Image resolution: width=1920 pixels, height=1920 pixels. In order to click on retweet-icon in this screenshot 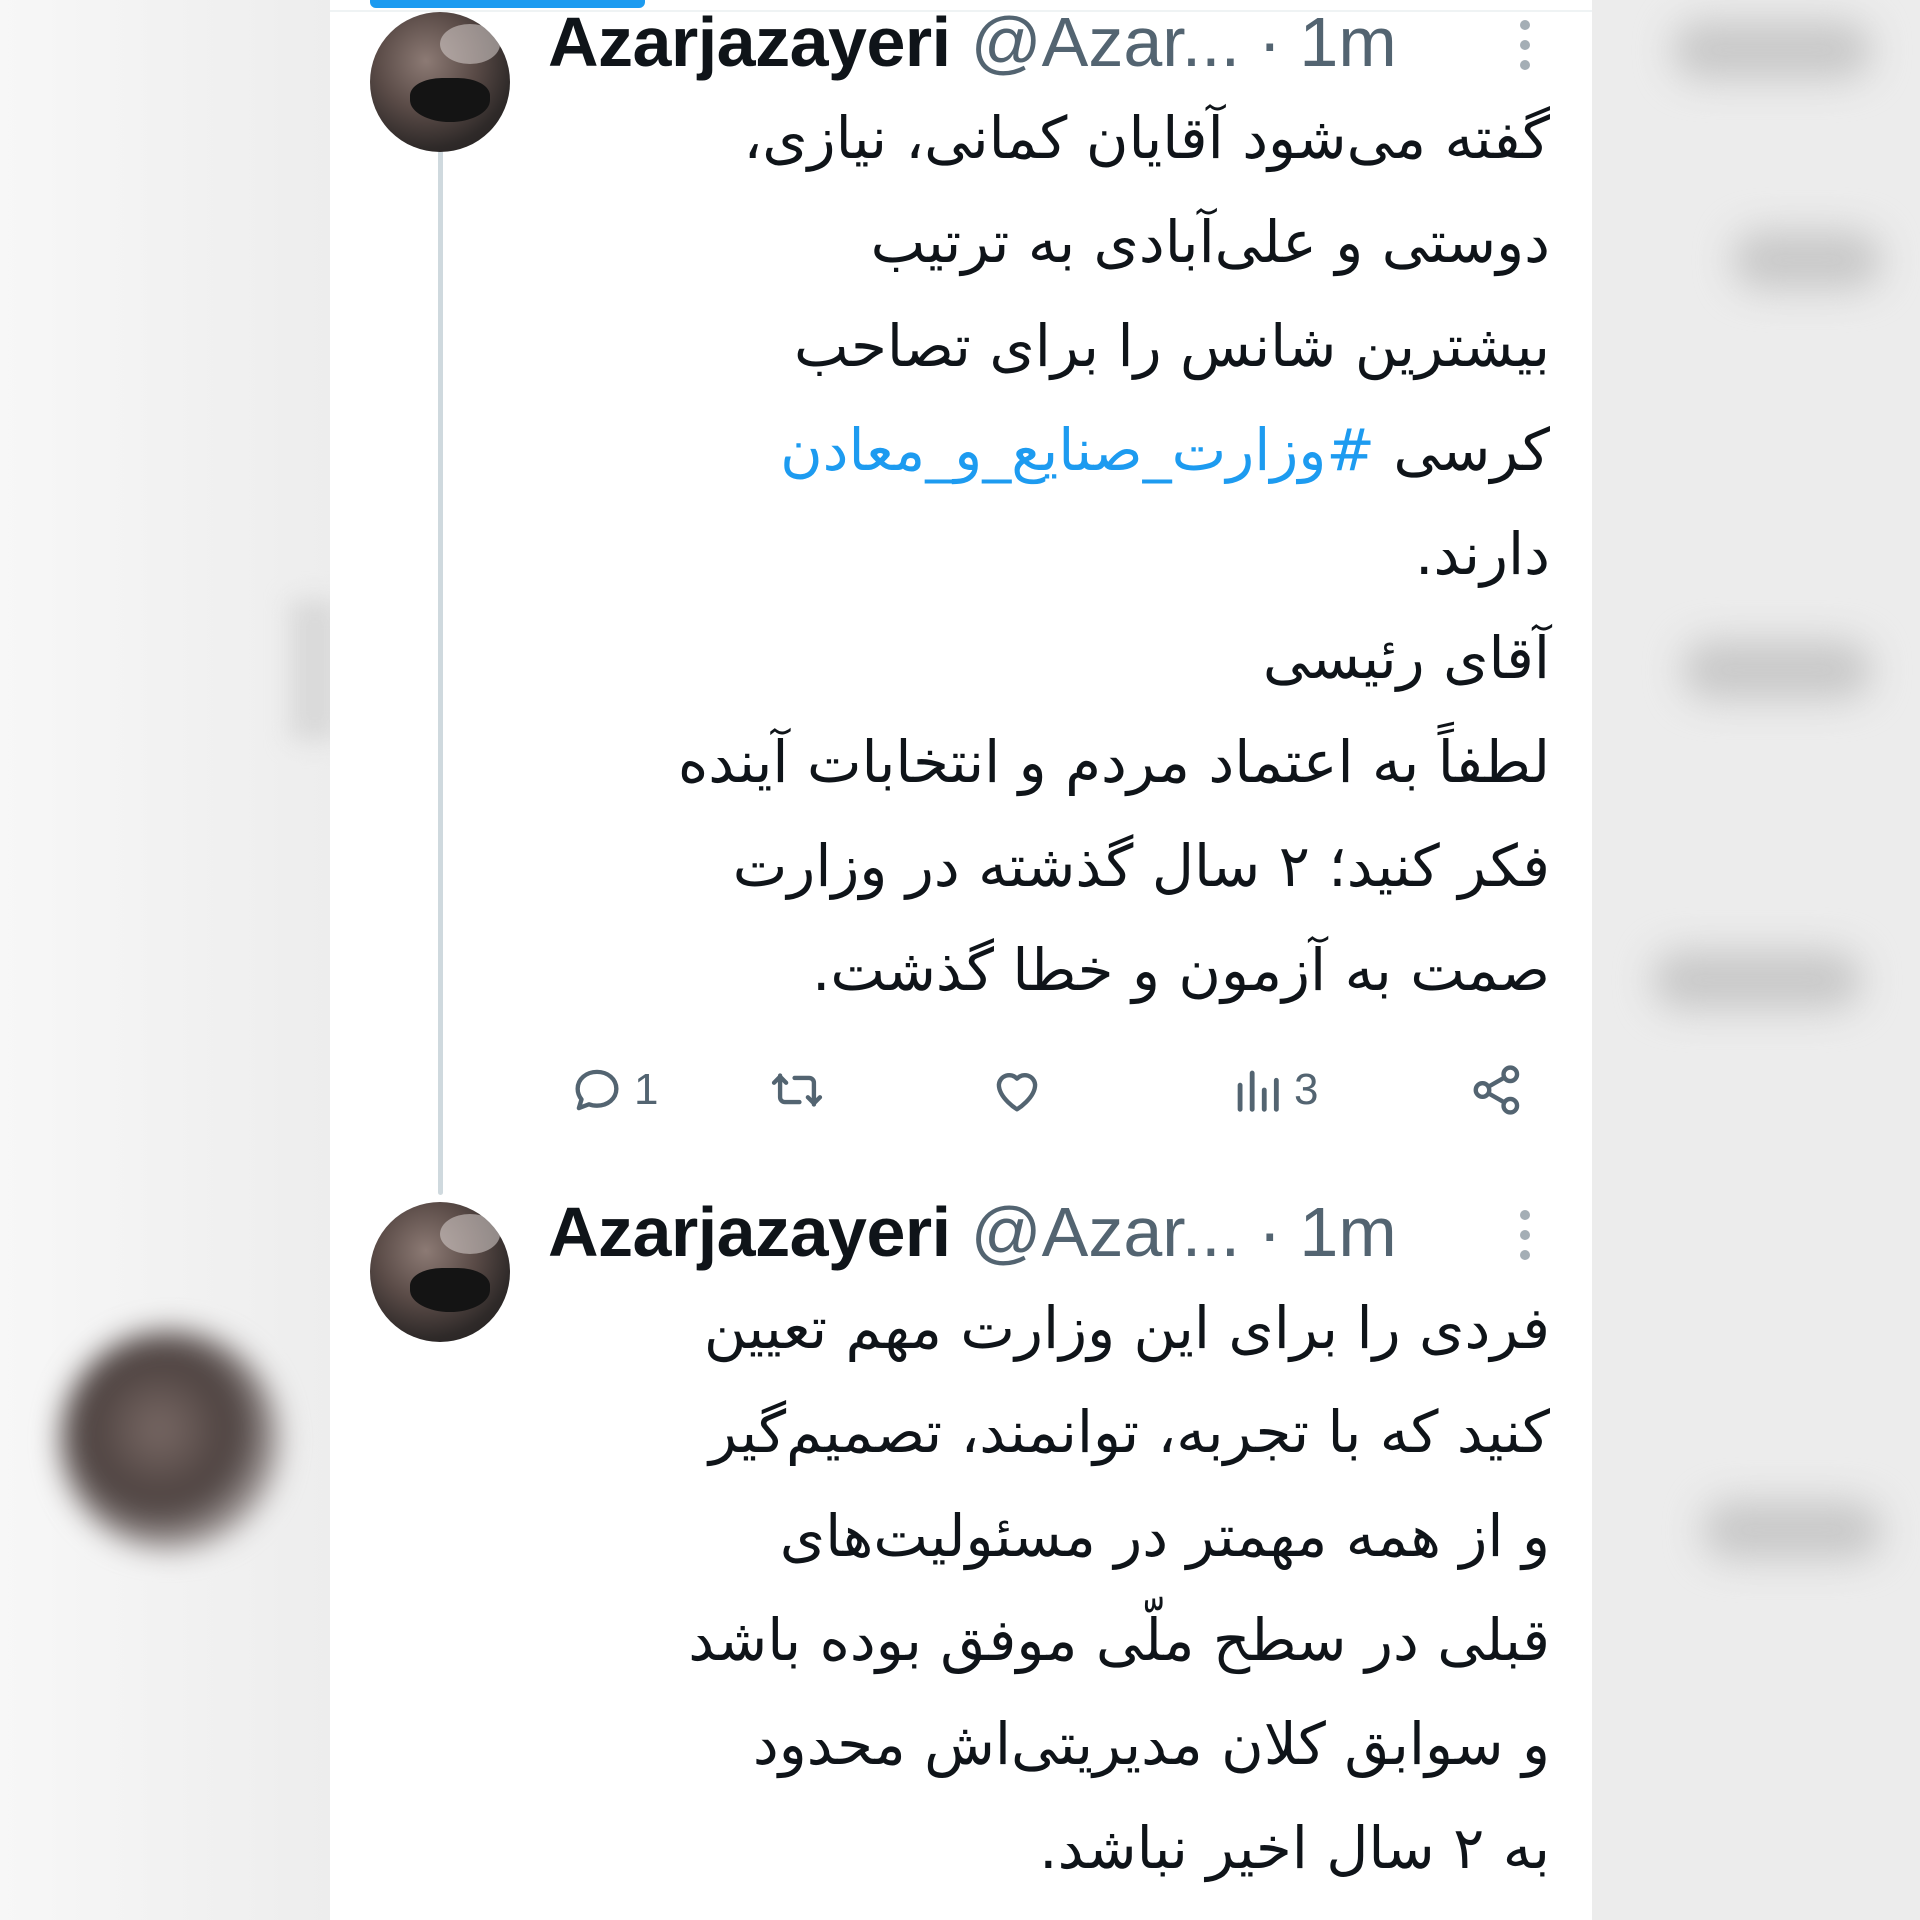, I will do `click(797, 1090)`.